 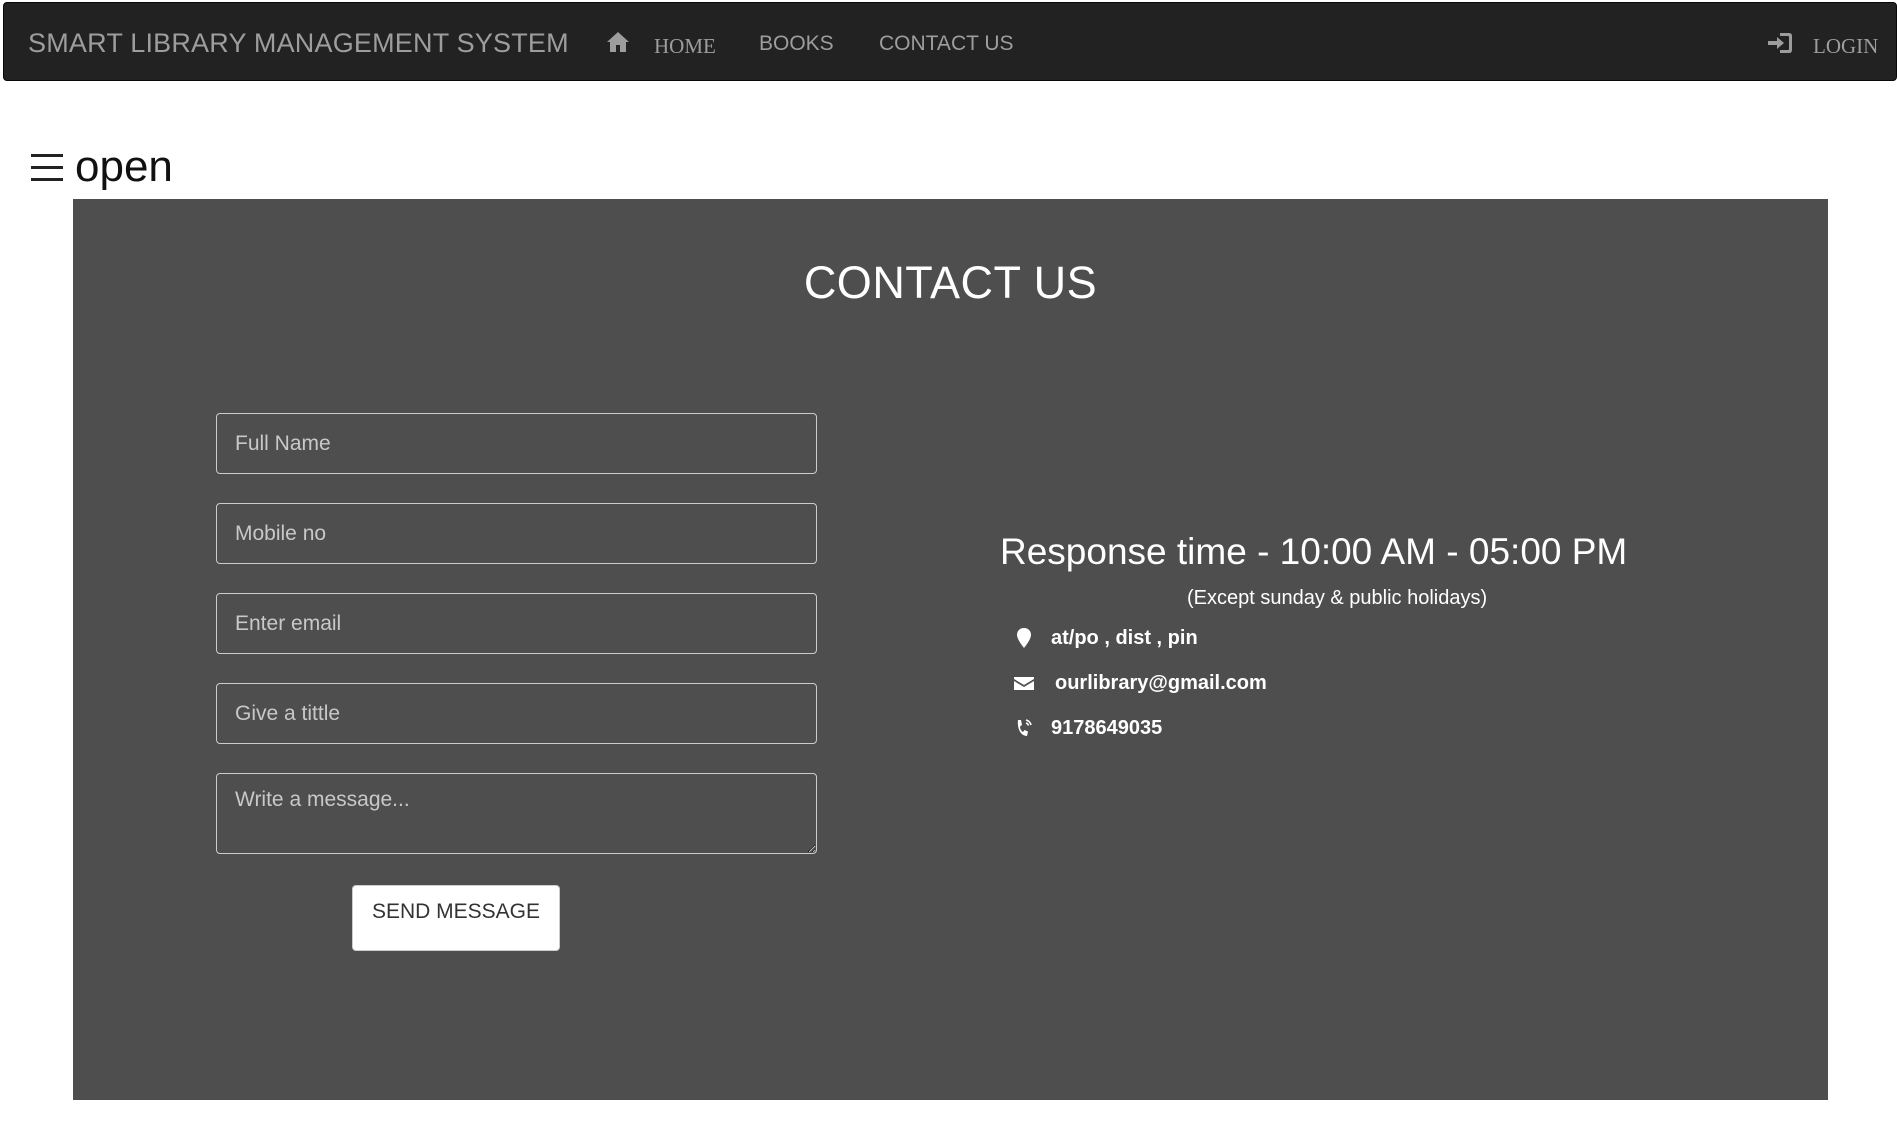 I want to click on mobile-input, so click(x=516, y=533).